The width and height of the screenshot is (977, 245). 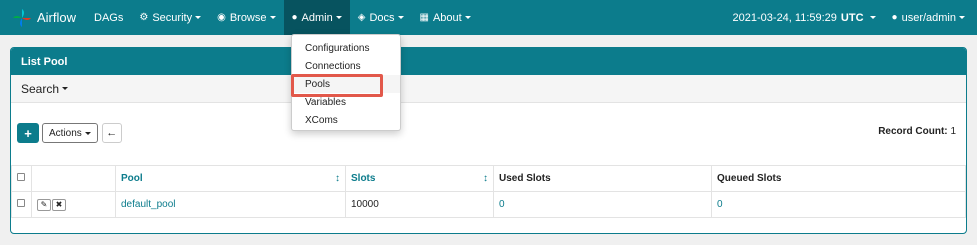 I want to click on delete-icon: ✖, so click(x=59, y=204).